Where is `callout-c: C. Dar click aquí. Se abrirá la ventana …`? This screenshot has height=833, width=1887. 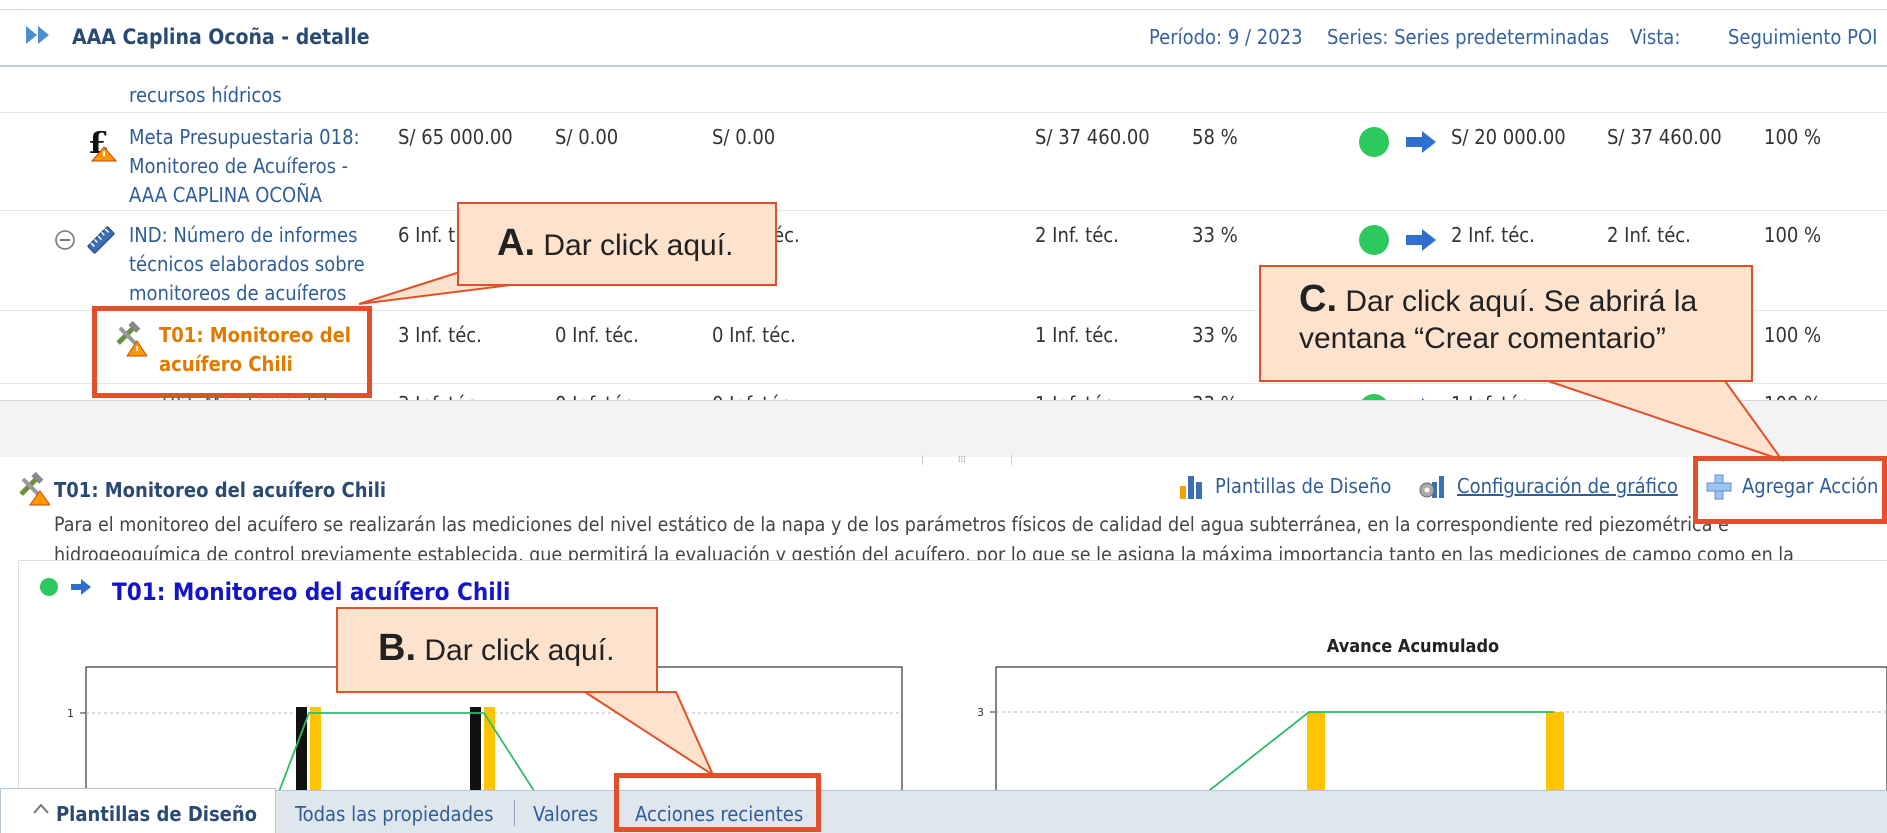 callout-c: C. Dar click aquí. Se abrirá la ventana … is located at coordinates (1506, 323).